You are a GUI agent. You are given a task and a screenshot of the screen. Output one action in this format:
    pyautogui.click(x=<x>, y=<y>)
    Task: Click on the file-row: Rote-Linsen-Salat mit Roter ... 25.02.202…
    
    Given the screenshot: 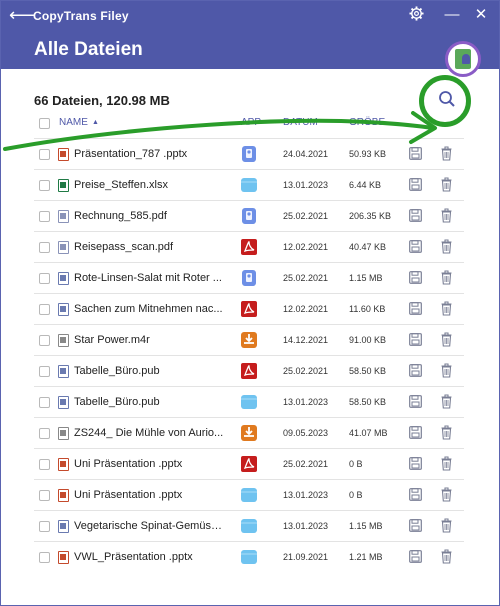 What is the action you would take?
    pyautogui.click(x=249, y=277)
    